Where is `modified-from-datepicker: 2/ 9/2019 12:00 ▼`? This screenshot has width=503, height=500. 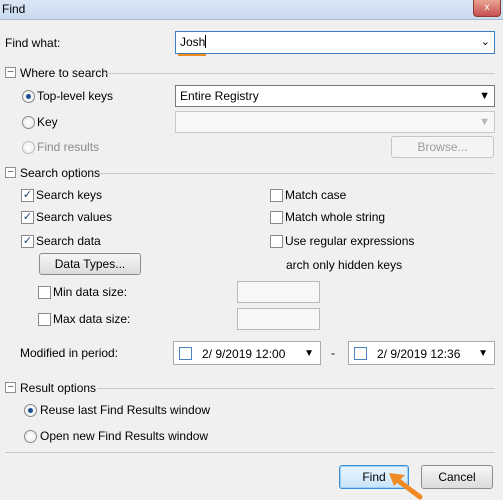
modified-from-datepicker: 2/ 9/2019 12:00 ▼ is located at coordinates (247, 353).